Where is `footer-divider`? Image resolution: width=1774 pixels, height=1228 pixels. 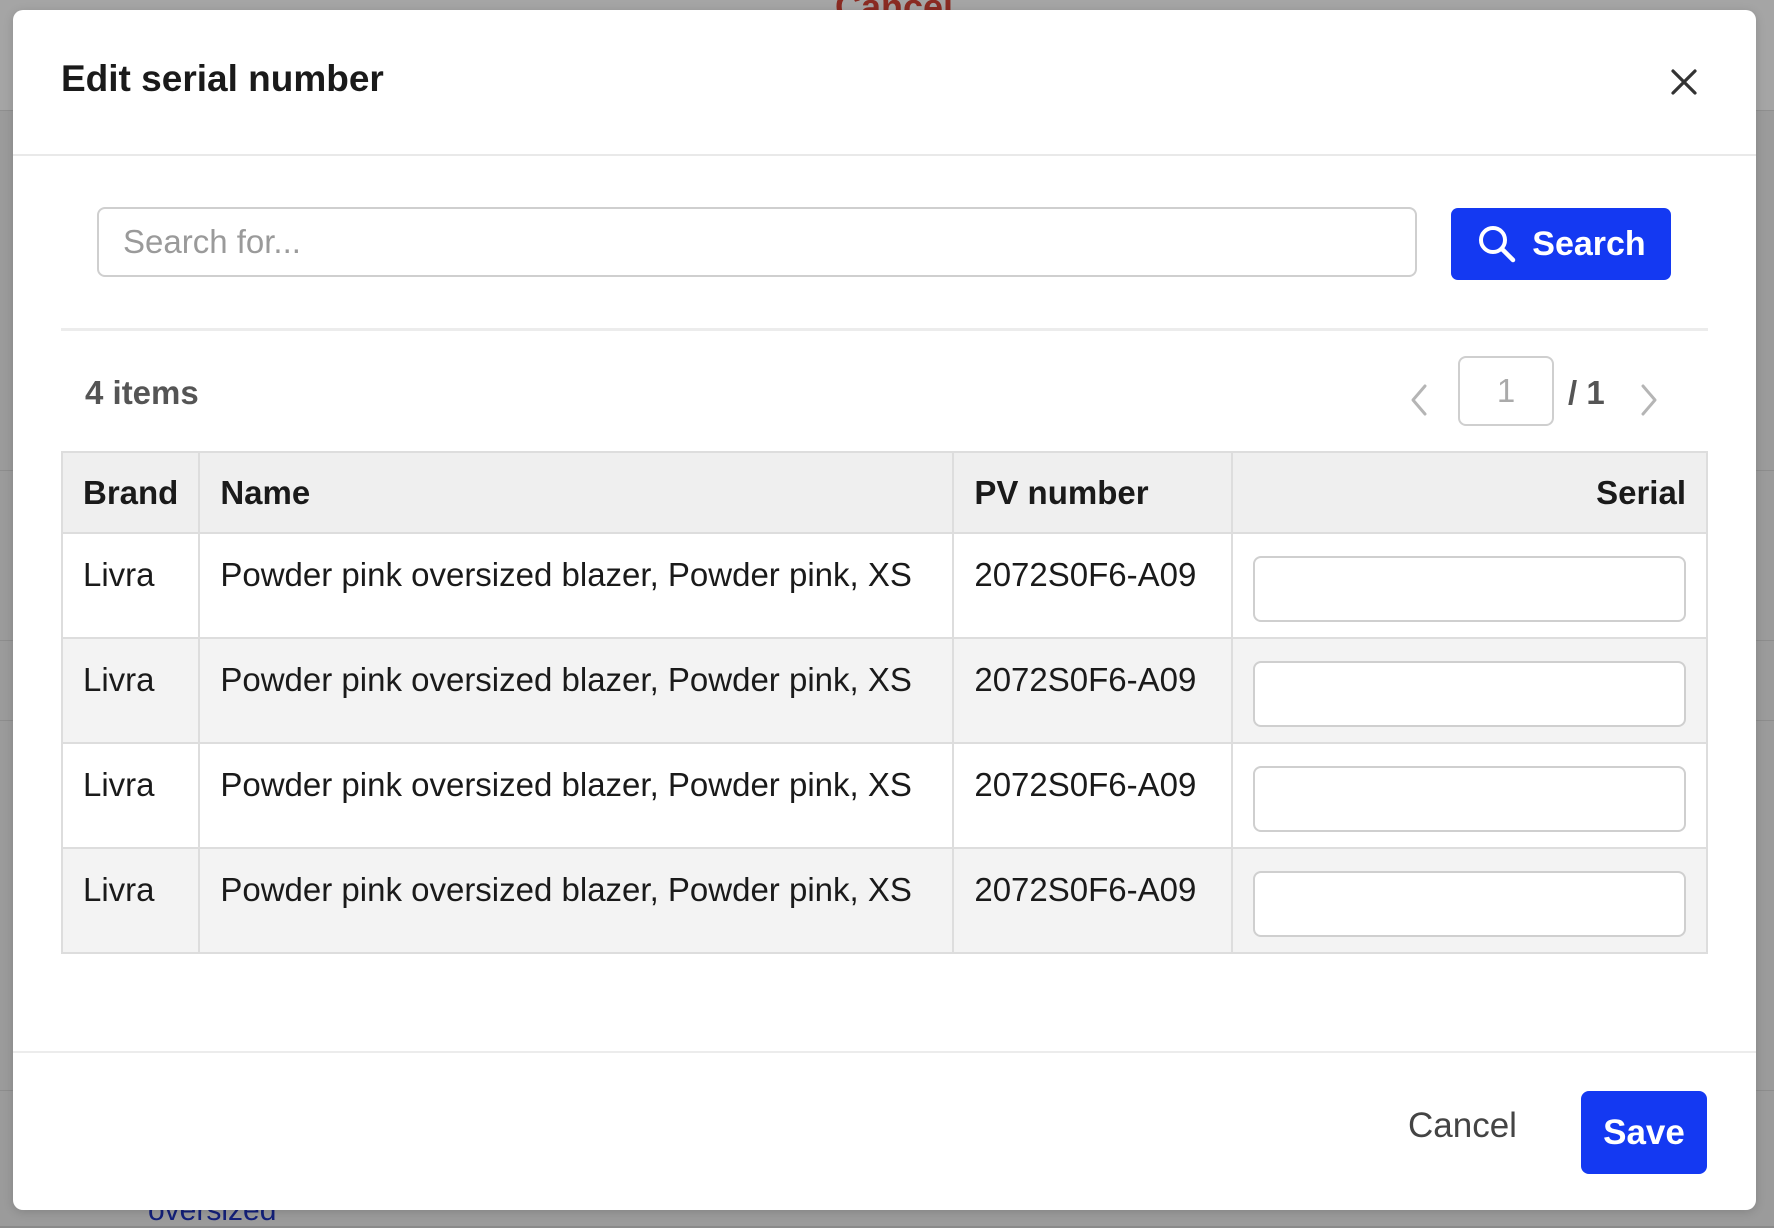 footer-divider is located at coordinates (884, 1052).